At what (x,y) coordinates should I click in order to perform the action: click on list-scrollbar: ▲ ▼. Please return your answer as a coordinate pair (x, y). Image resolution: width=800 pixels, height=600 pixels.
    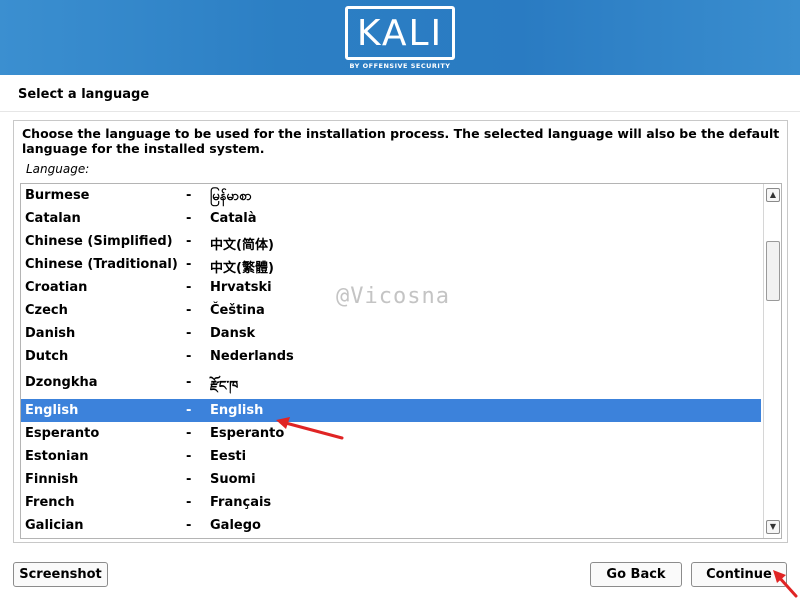
    Looking at the image, I should click on (772, 361).